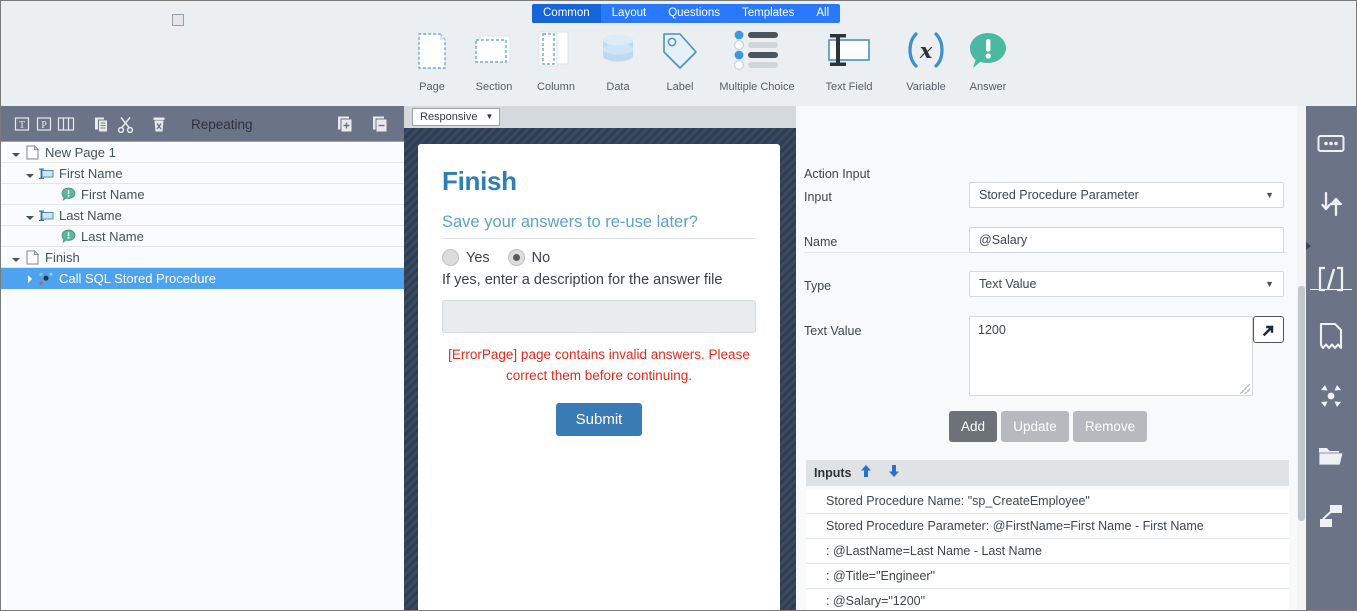 The height and width of the screenshot is (611, 1357). I want to click on ribbon-item-text-field: Text Field, so click(849, 59).